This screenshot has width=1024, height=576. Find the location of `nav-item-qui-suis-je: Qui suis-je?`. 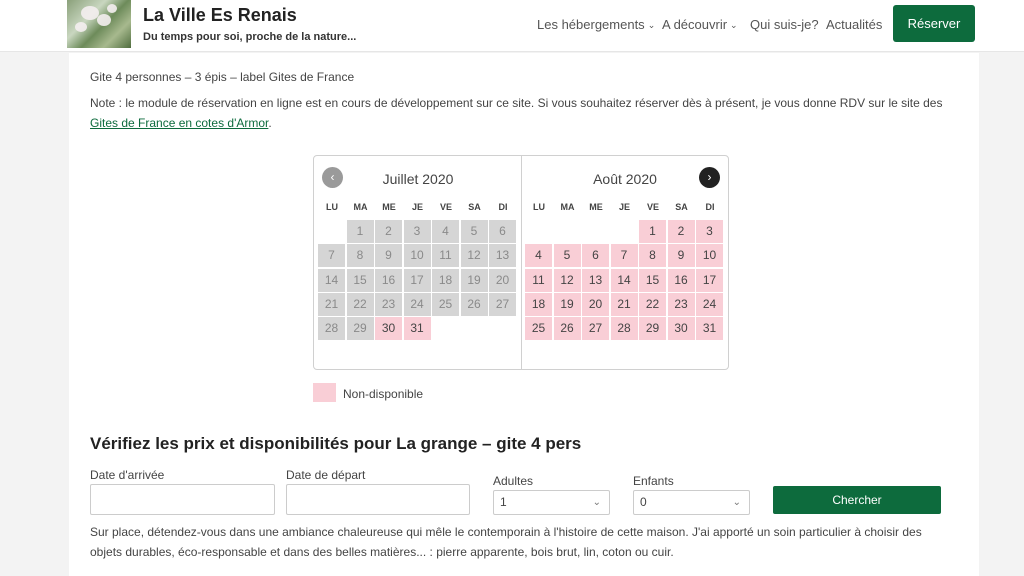

nav-item-qui-suis-je: Qui suis-je? is located at coordinates (784, 24).